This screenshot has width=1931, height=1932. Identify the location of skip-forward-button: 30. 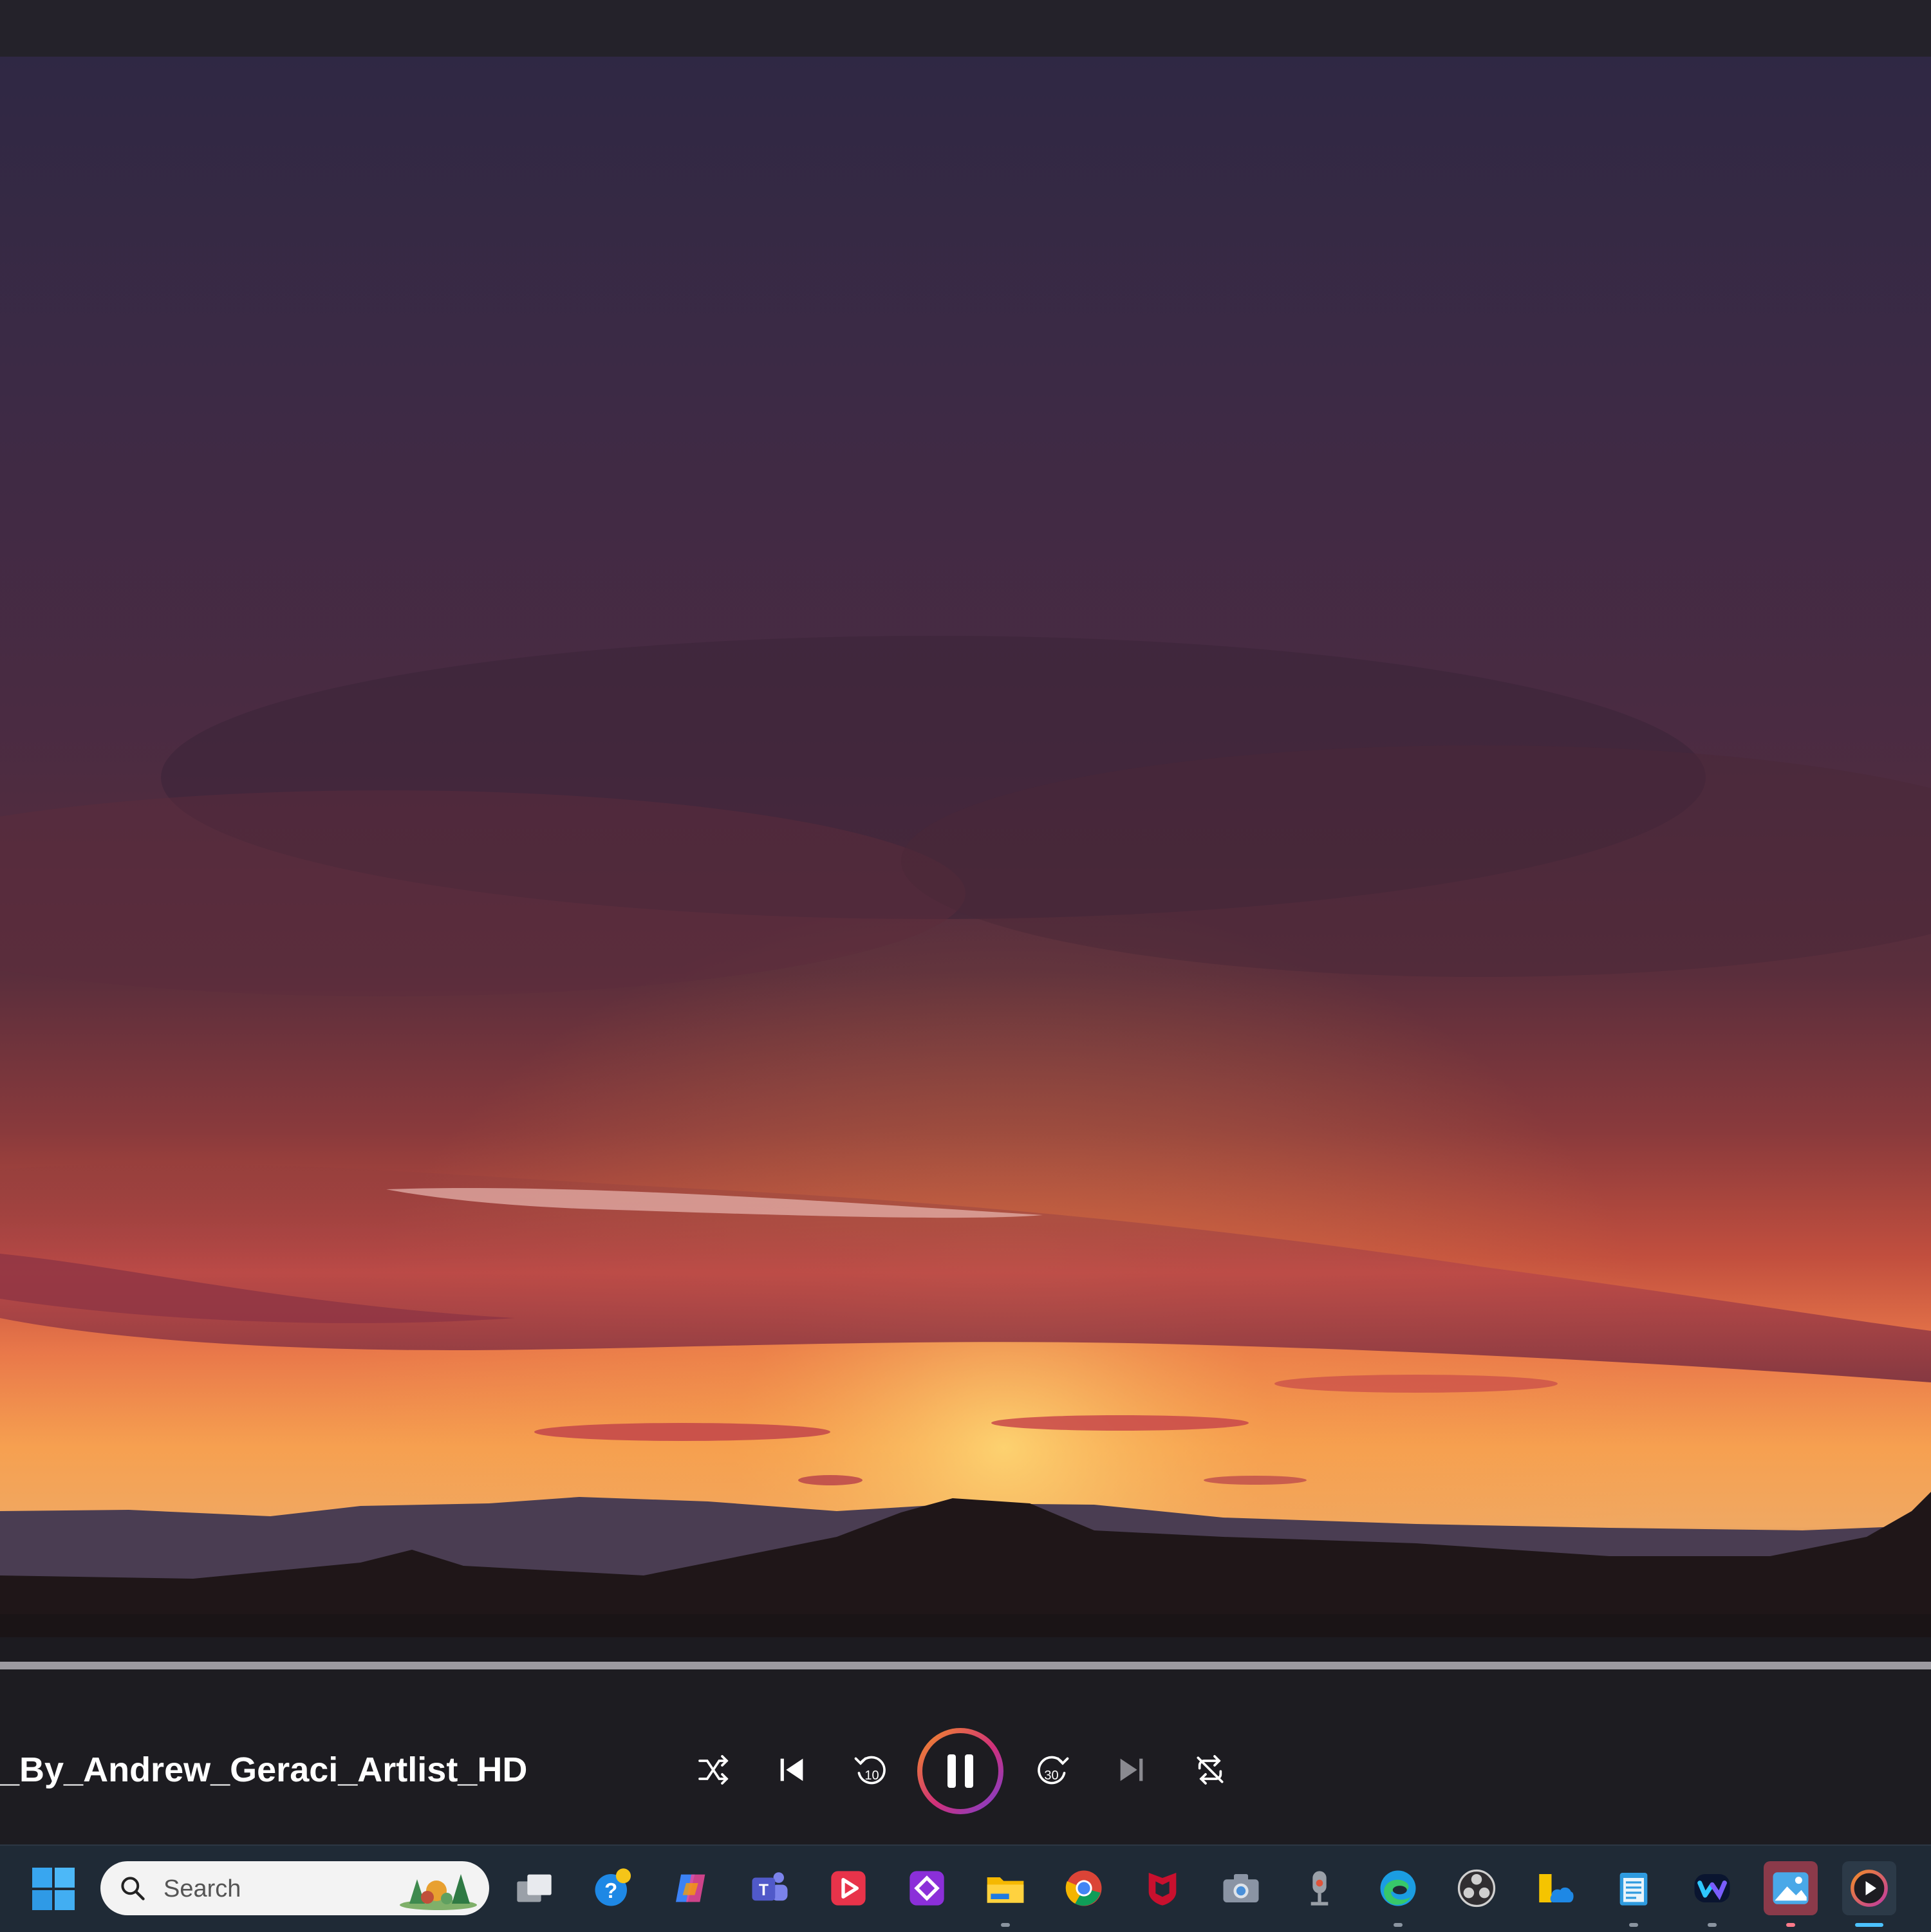
(1053, 1770).